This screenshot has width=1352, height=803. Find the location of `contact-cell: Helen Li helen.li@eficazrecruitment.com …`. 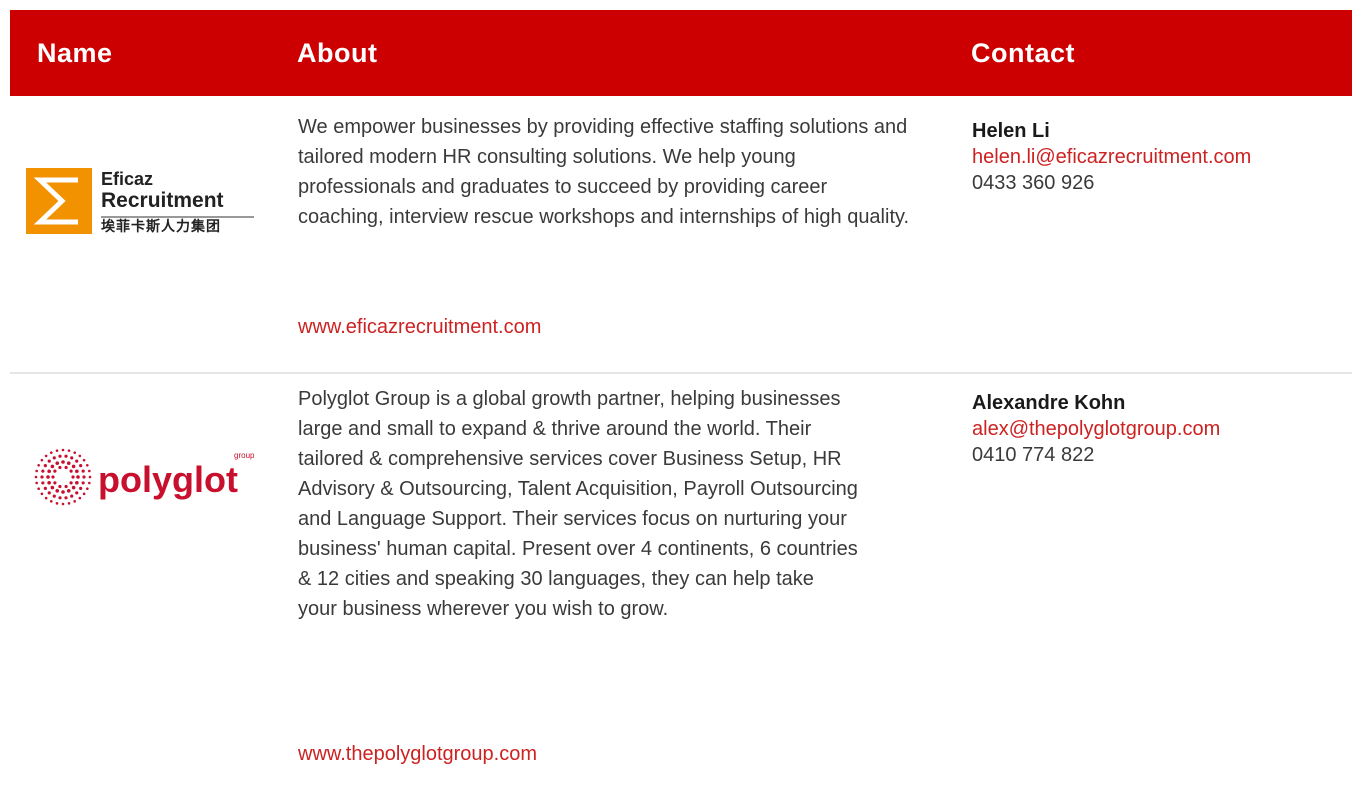

contact-cell: Helen Li helen.li@eficazrecruitment.com … is located at coordinates (1162, 234).